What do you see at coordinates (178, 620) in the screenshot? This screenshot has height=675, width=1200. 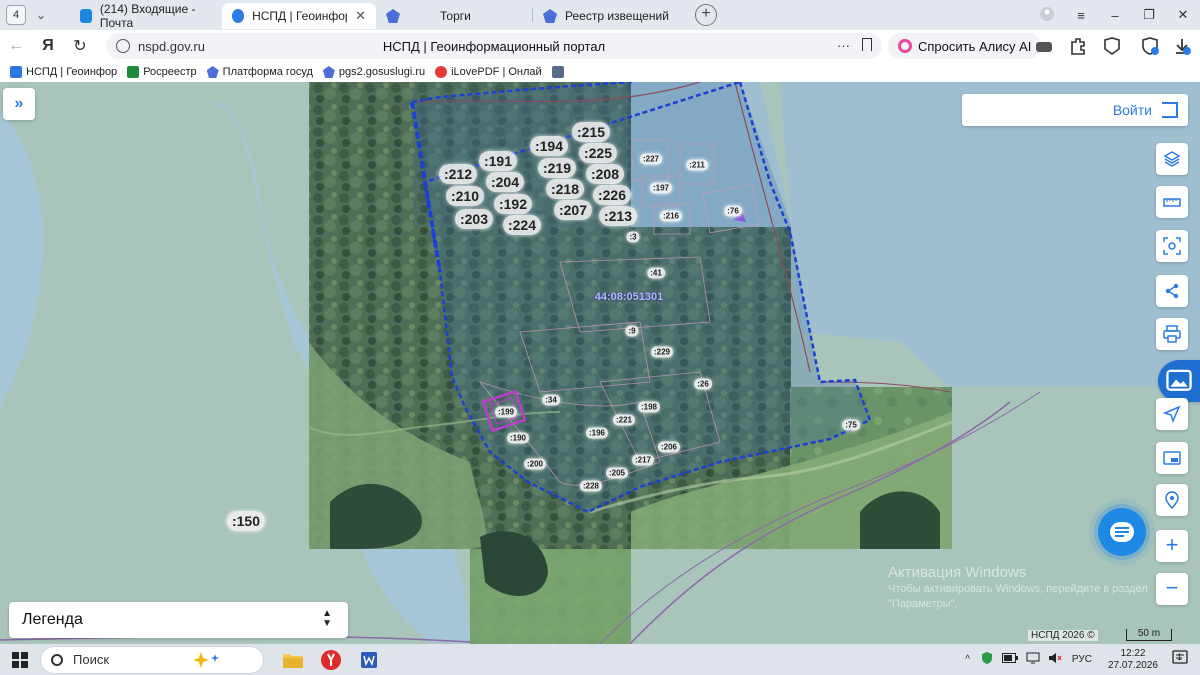 I see `legend-dropdown: Легенда ▲ ▼` at bounding box center [178, 620].